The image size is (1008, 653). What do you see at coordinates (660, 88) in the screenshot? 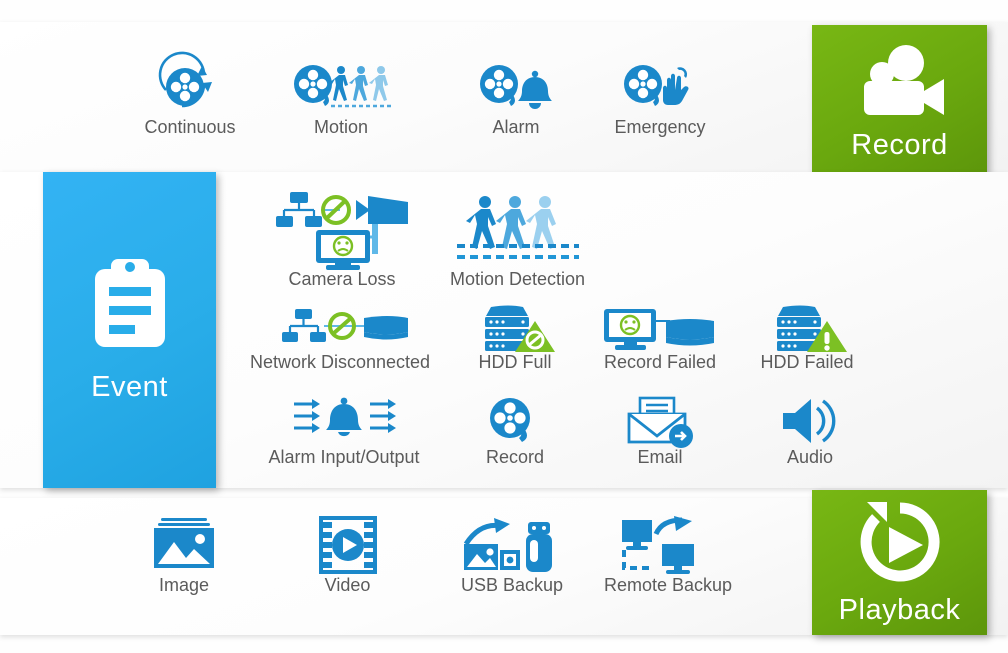
I see `film-reel-hand-icon` at bounding box center [660, 88].